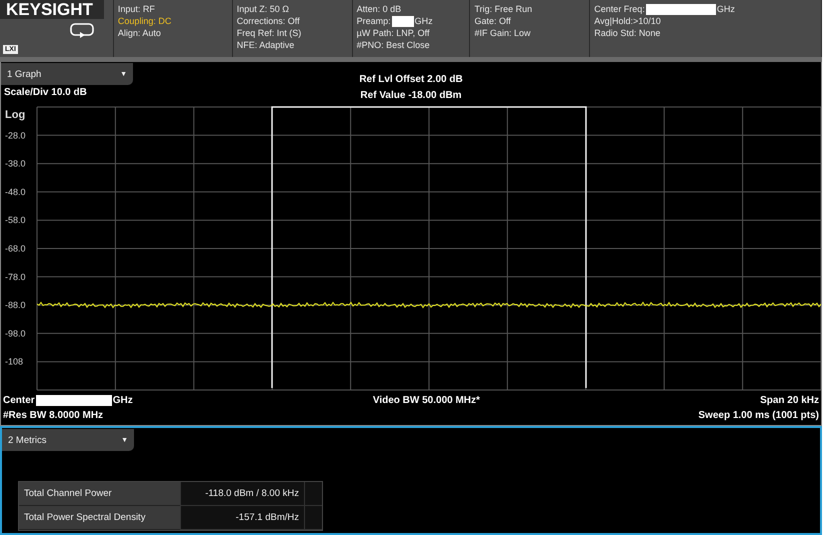 The image size is (827, 535). What do you see at coordinates (15, 305) in the screenshot?
I see `y-axis-label: -88.0` at bounding box center [15, 305].